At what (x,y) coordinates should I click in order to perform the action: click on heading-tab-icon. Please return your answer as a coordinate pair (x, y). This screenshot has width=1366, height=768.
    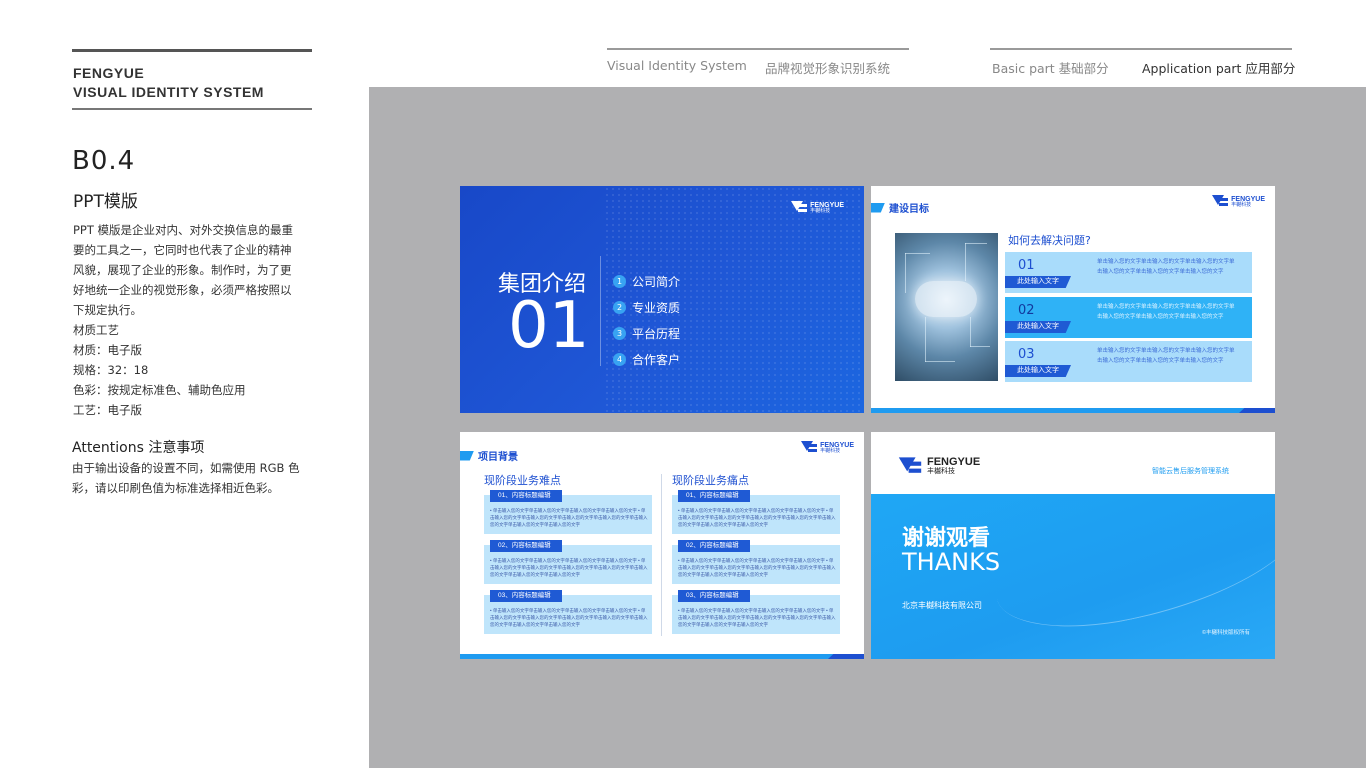
    Looking at the image, I should click on (467, 455).